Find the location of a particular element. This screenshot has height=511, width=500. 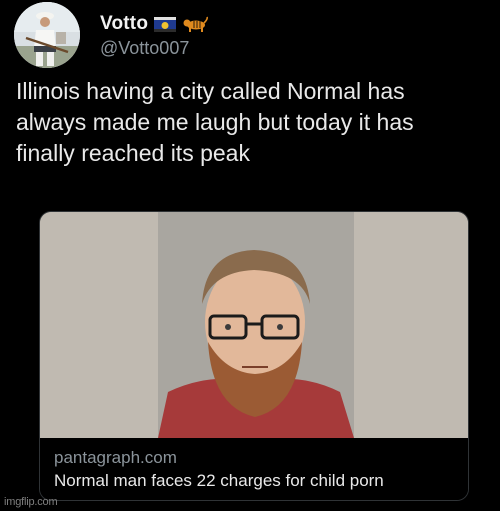

watermark: imgflip.com is located at coordinates (31, 502).